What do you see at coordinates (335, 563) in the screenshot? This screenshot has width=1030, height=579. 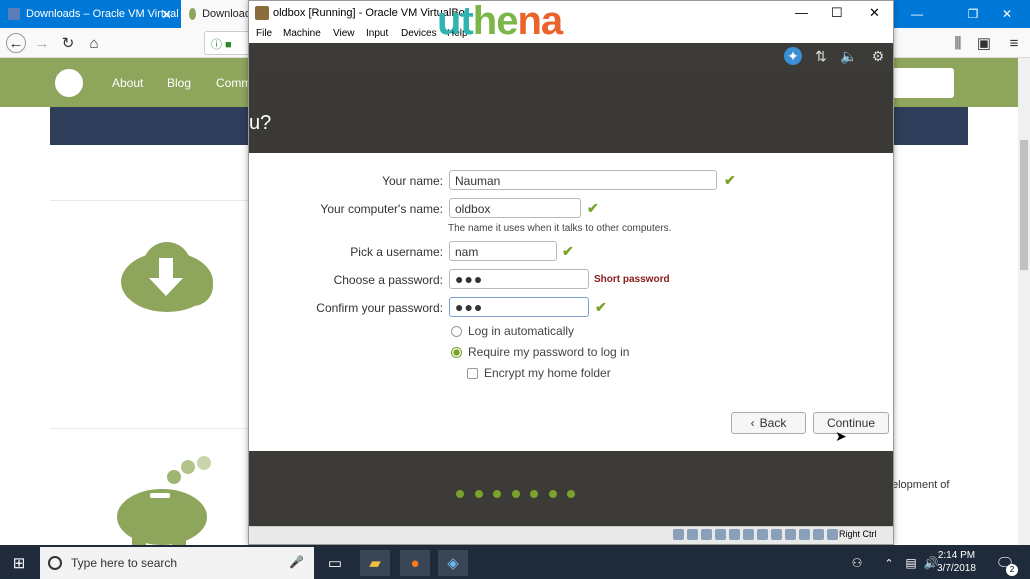 I see `task-view-icon: ▭` at bounding box center [335, 563].